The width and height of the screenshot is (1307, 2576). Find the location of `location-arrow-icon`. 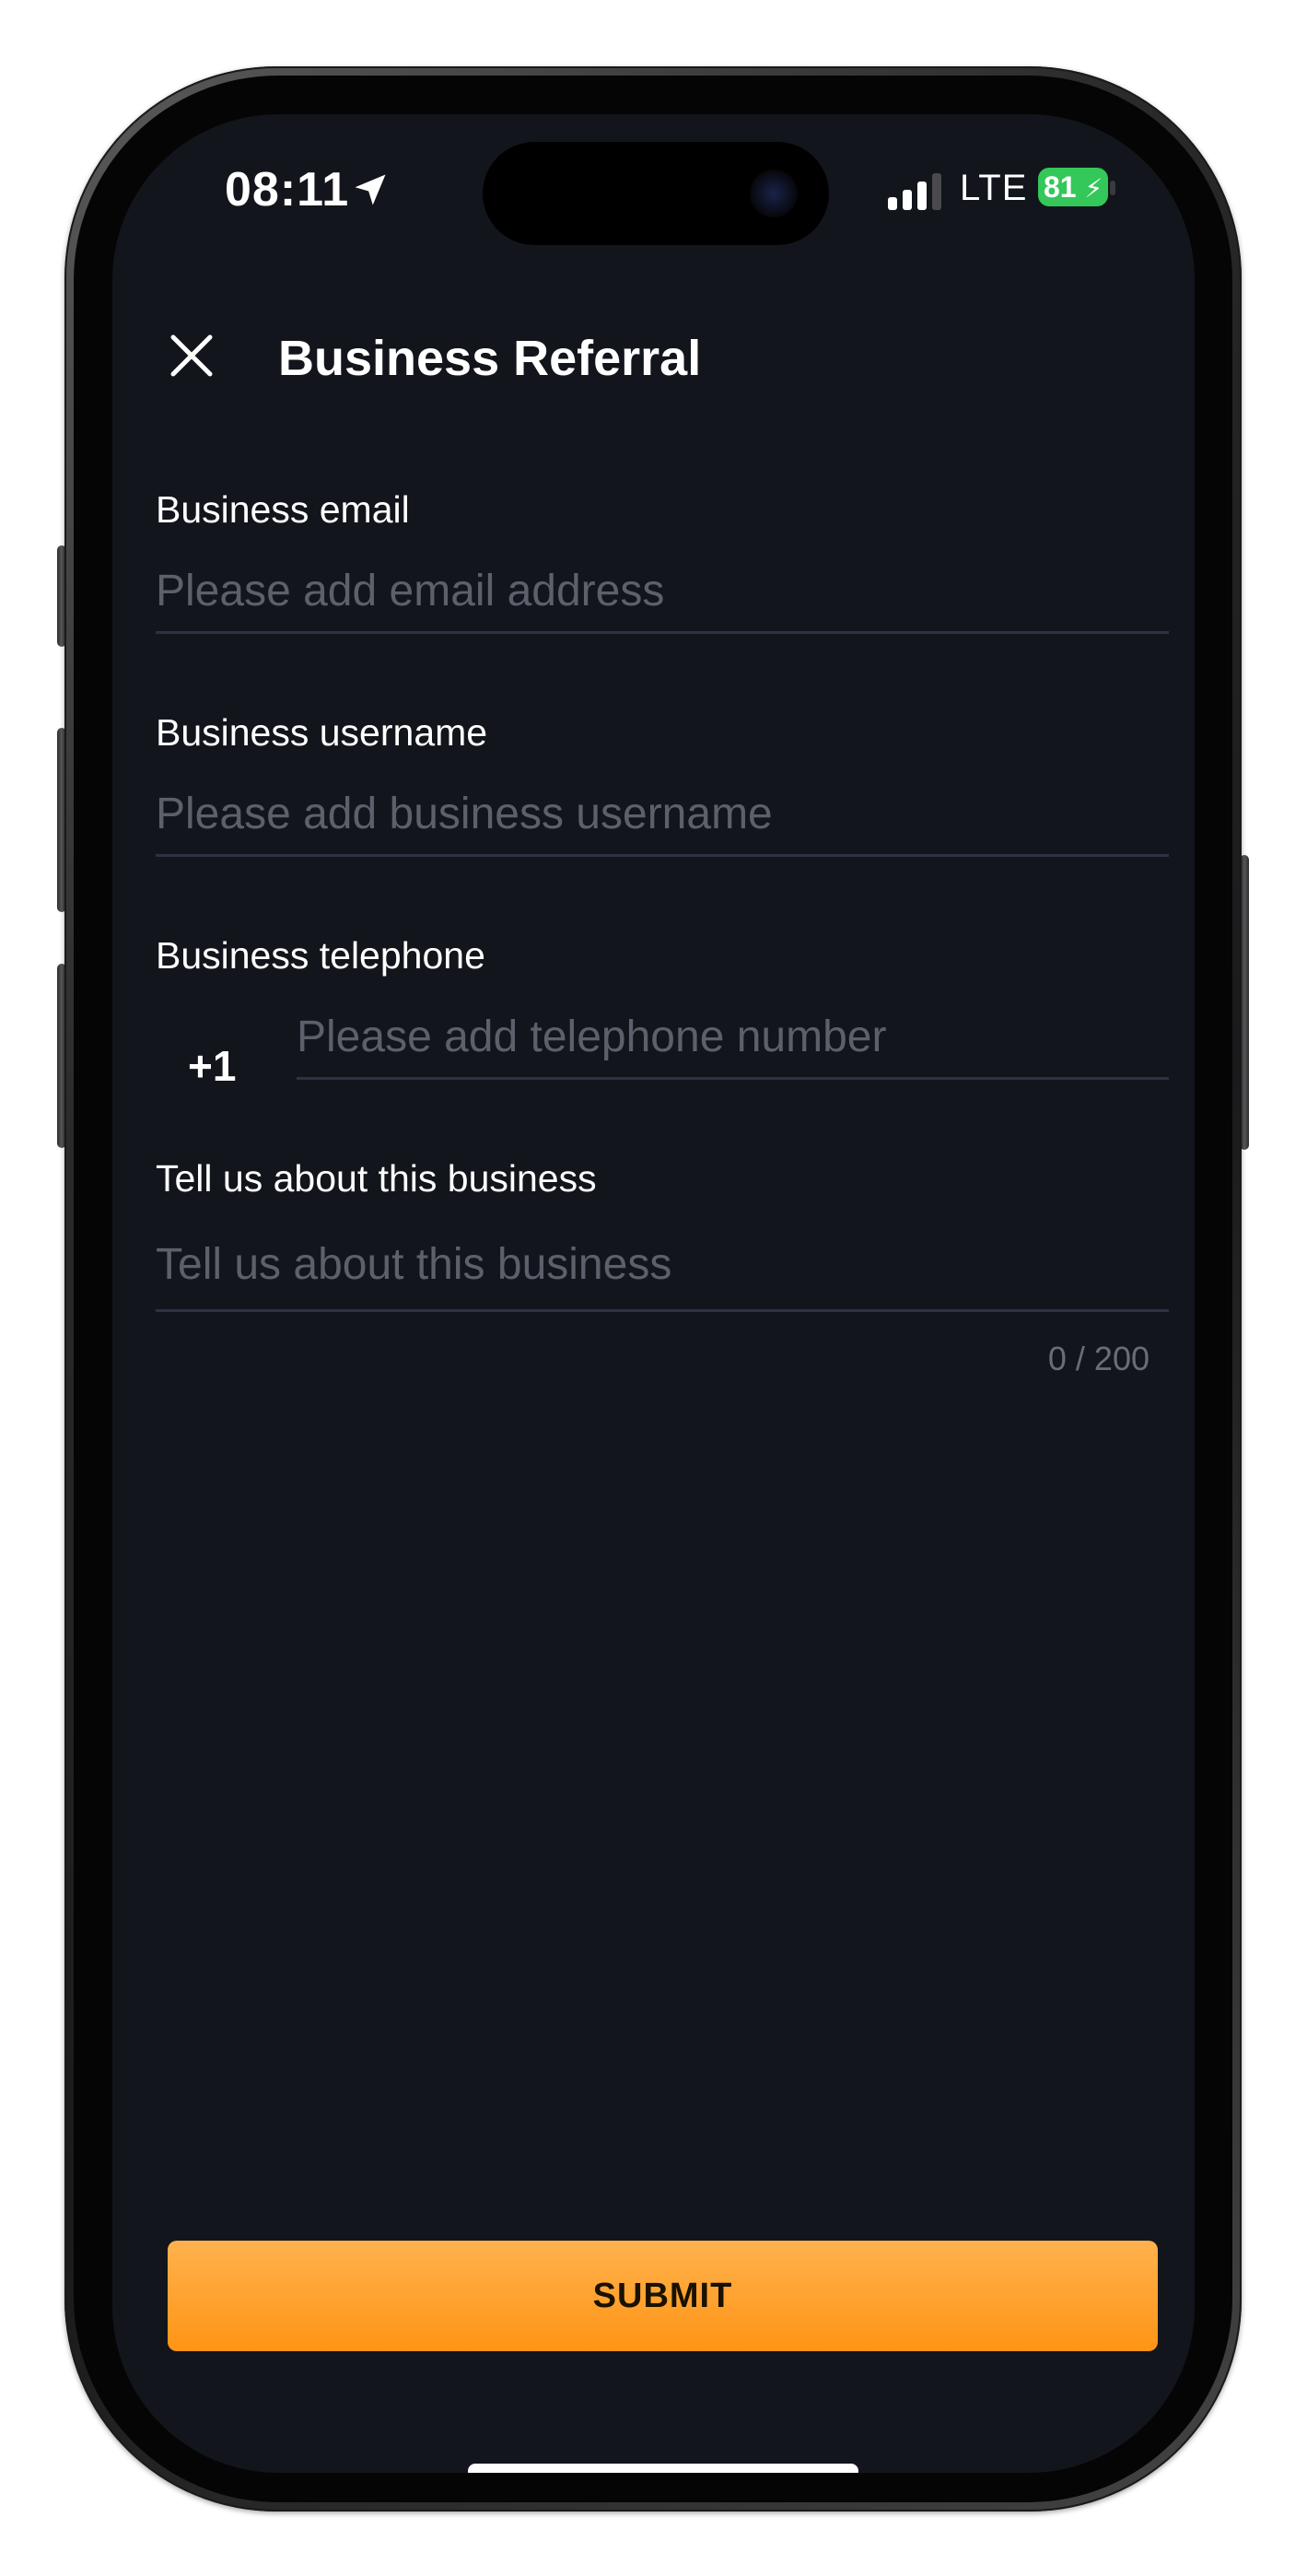

location-arrow-icon is located at coordinates (370, 189).